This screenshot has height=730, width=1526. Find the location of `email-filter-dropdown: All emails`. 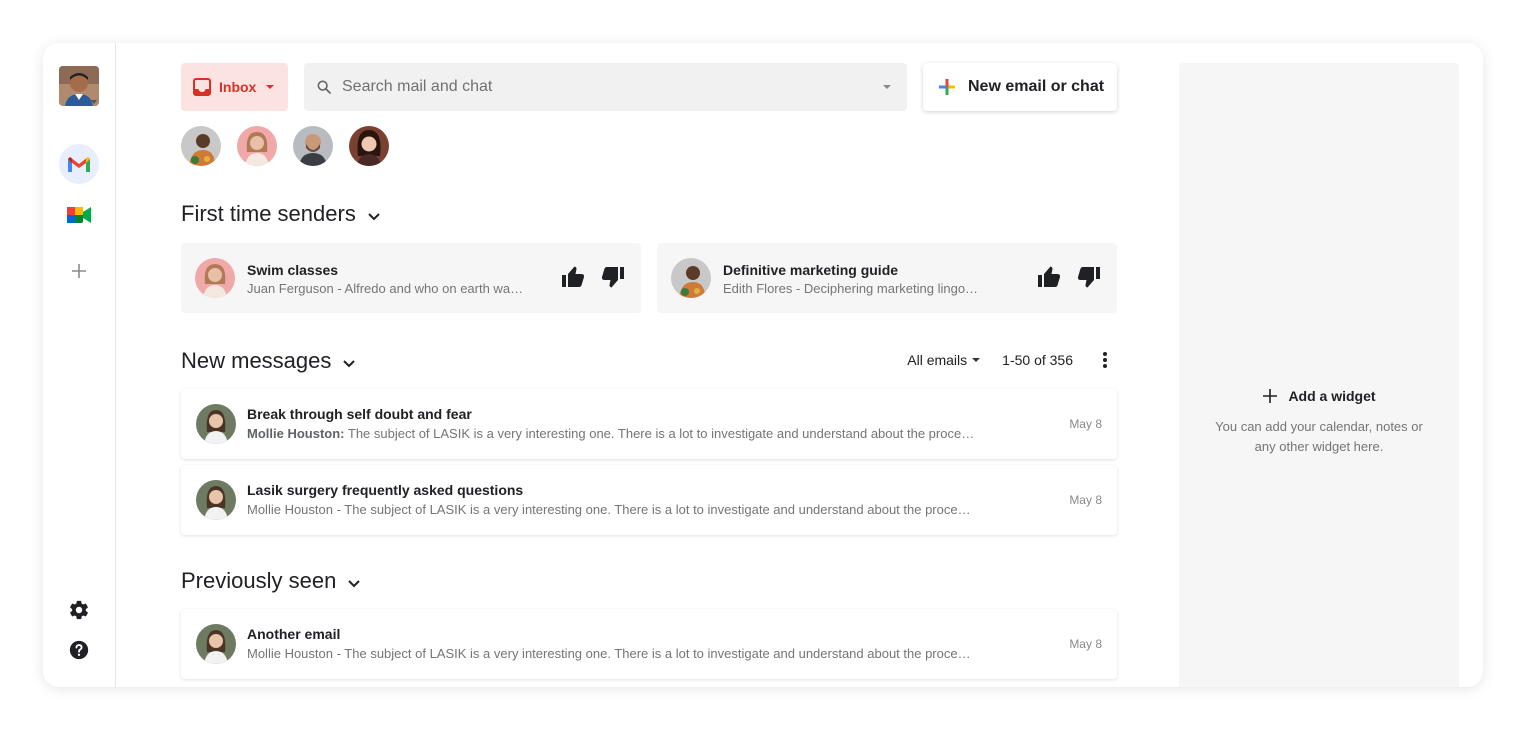

email-filter-dropdown: All emails is located at coordinates (944, 360).